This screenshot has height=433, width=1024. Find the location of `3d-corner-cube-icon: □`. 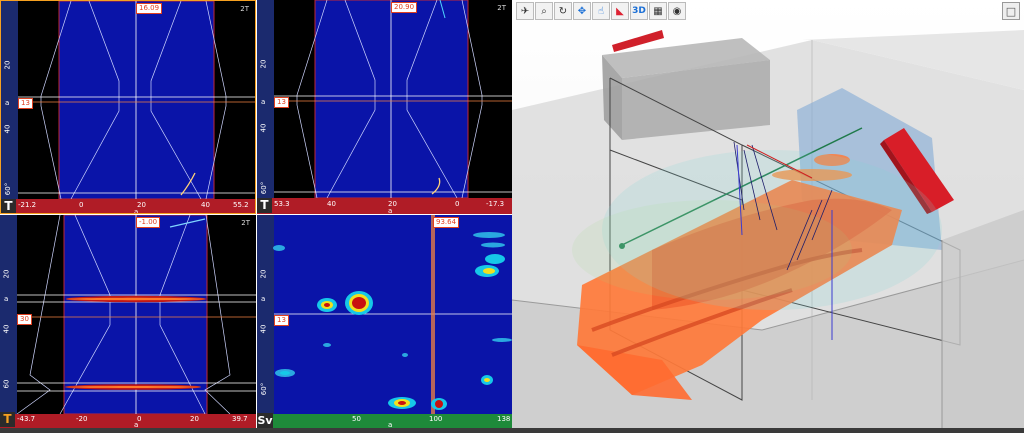

3d-corner-cube-icon: □ is located at coordinates (1011, 11).